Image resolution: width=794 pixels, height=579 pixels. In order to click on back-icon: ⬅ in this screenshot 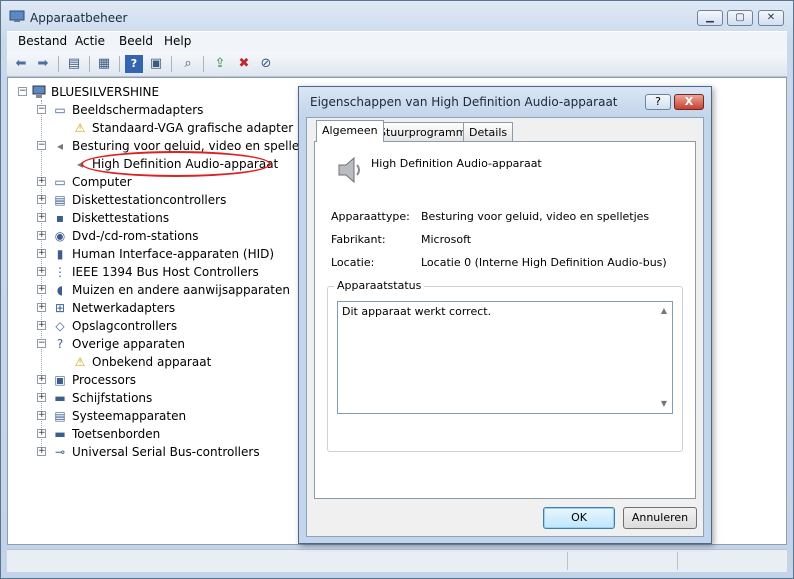, I will do `click(21, 64)`.